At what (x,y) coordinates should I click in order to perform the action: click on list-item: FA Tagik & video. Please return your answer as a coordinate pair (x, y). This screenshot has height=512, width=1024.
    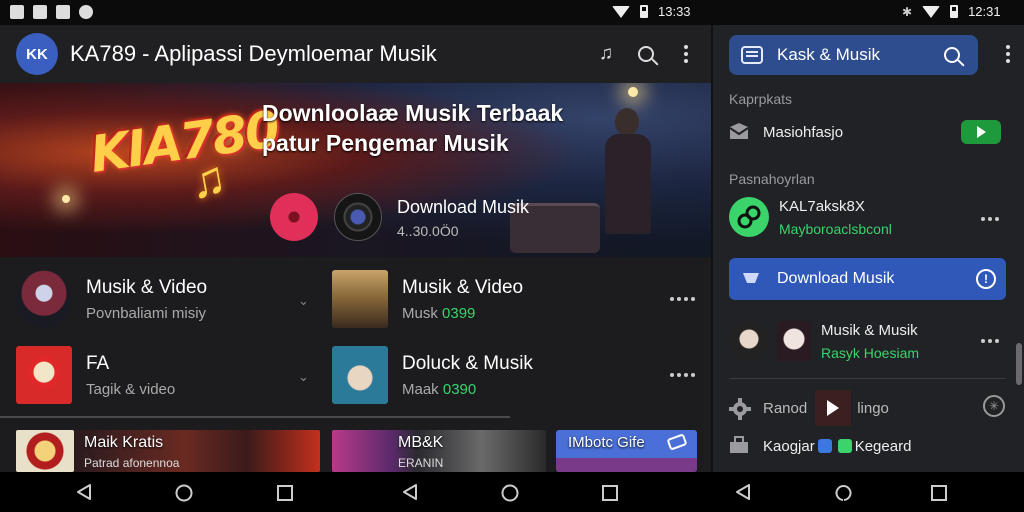
    Looking at the image, I should click on (95, 375).